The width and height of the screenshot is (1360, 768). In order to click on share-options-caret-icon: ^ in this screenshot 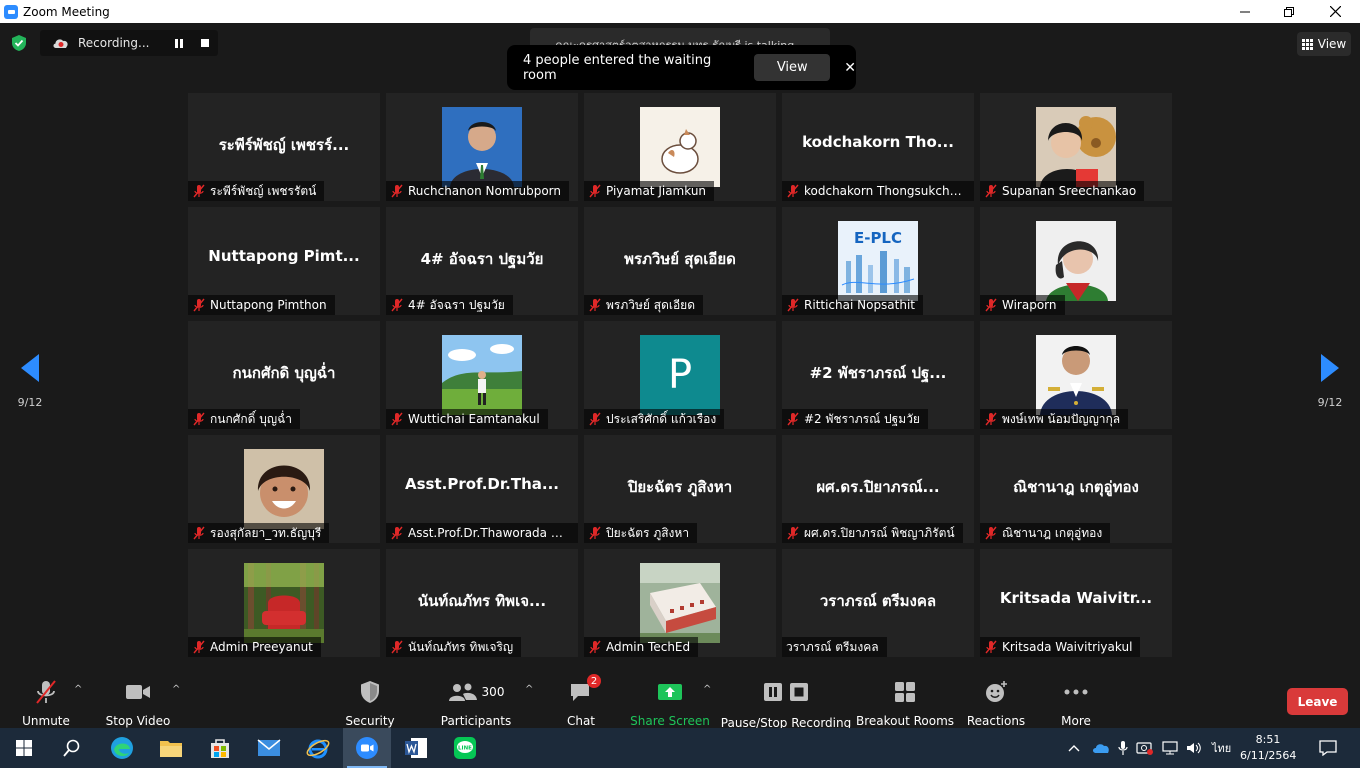, I will do `click(707, 689)`.